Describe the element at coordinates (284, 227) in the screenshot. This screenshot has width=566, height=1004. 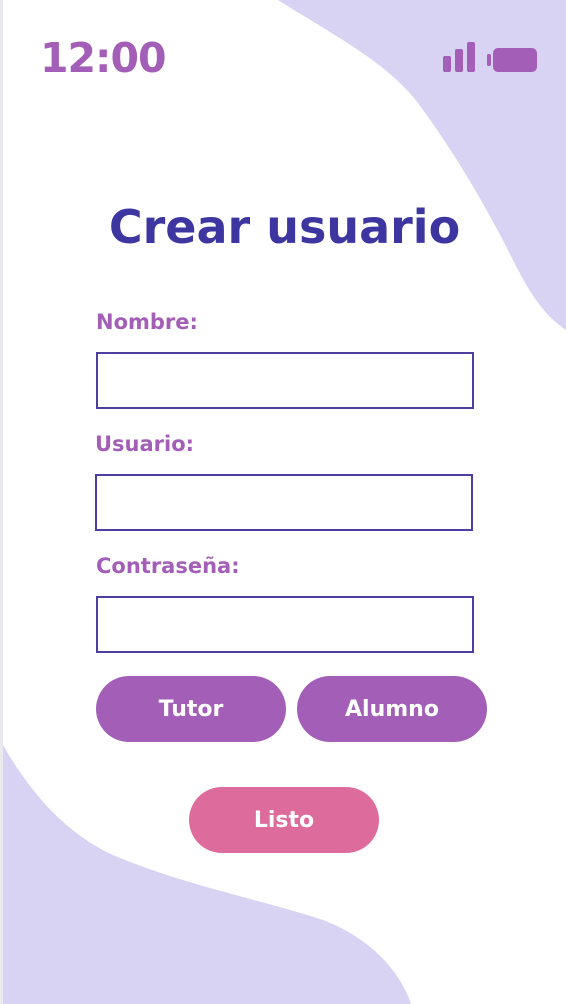
I see `page-title: Crear usuario` at that location.